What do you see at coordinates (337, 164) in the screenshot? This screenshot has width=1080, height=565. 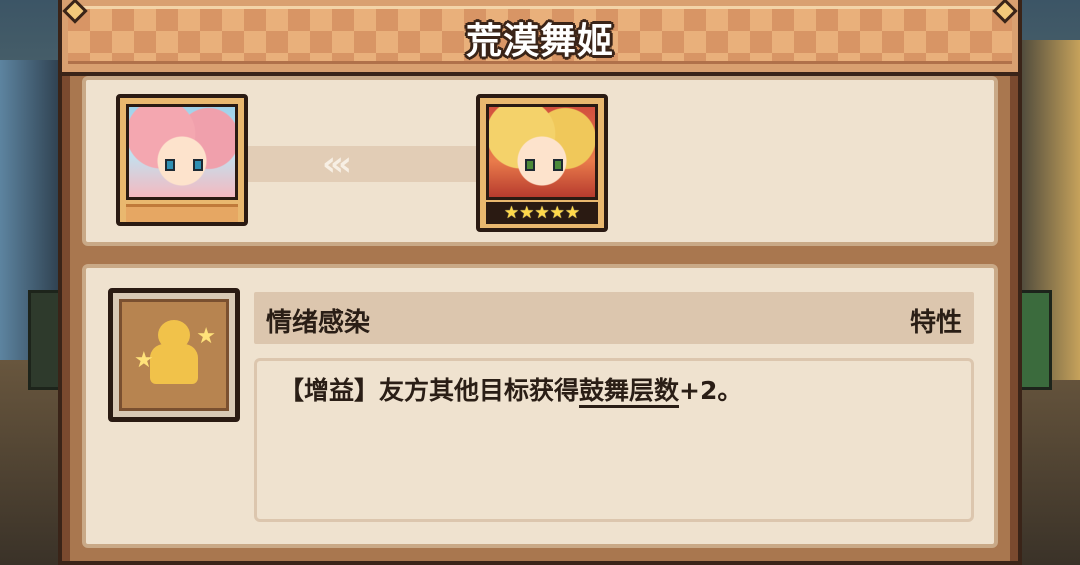 I see `evolution-arrows-icon: ‹‹‹` at bounding box center [337, 164].